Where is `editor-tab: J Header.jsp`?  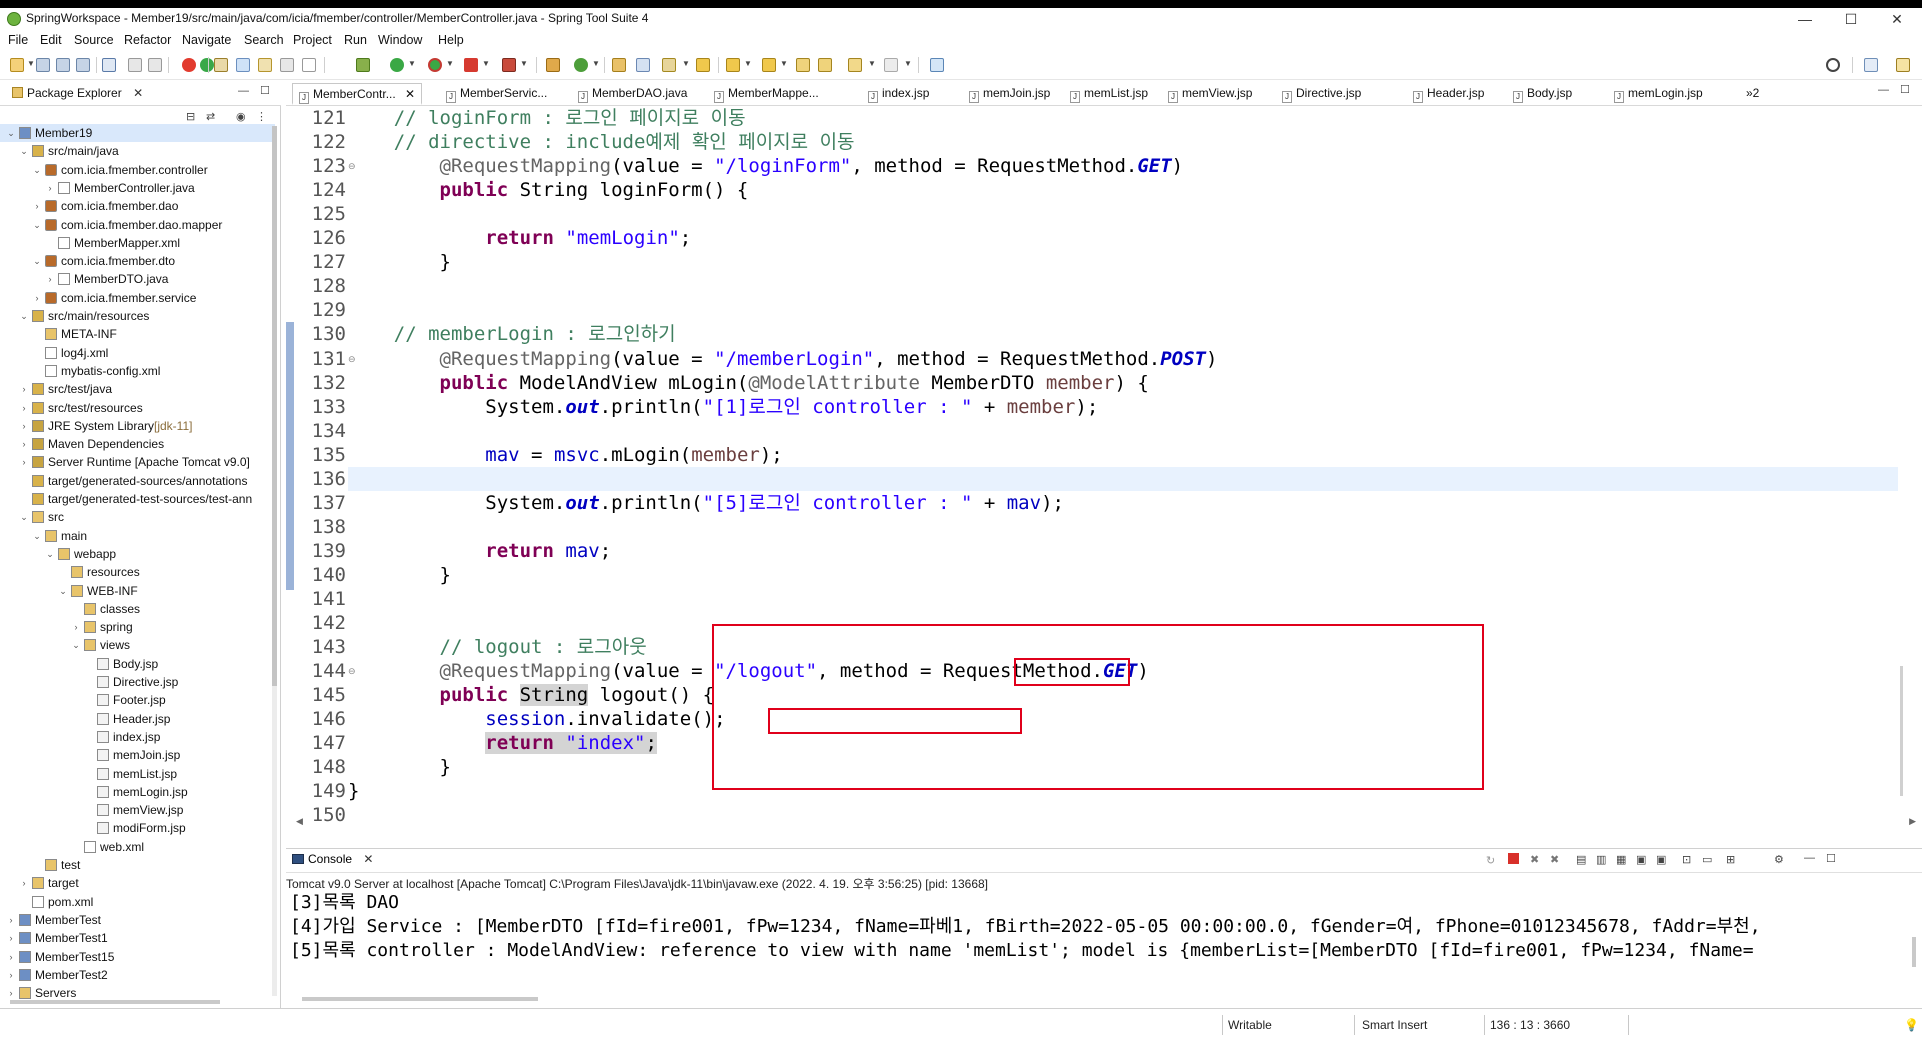 editor-tab: J Header.jsp is located at coordinates (1448, 94).